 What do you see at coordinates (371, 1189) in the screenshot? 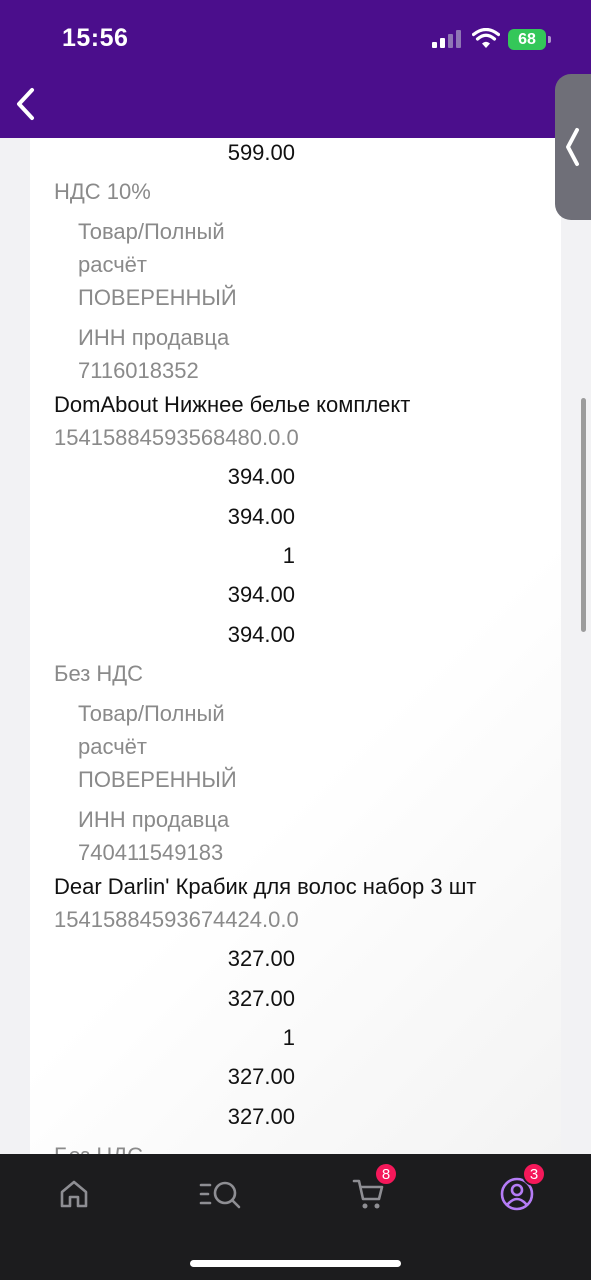
I see `nav-cart: 8` at bounding box center [371, 1189].